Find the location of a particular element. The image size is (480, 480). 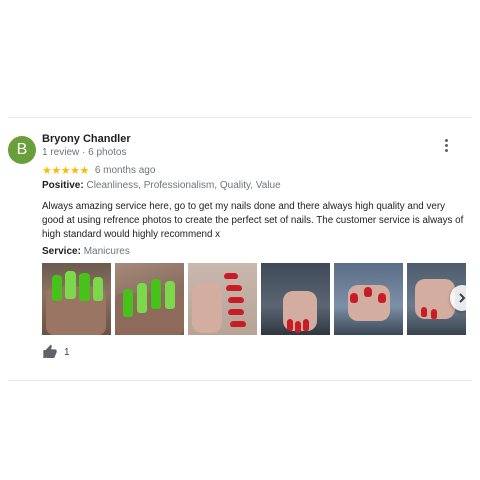

chevron-right-icon is located at coordinates (462, 298).